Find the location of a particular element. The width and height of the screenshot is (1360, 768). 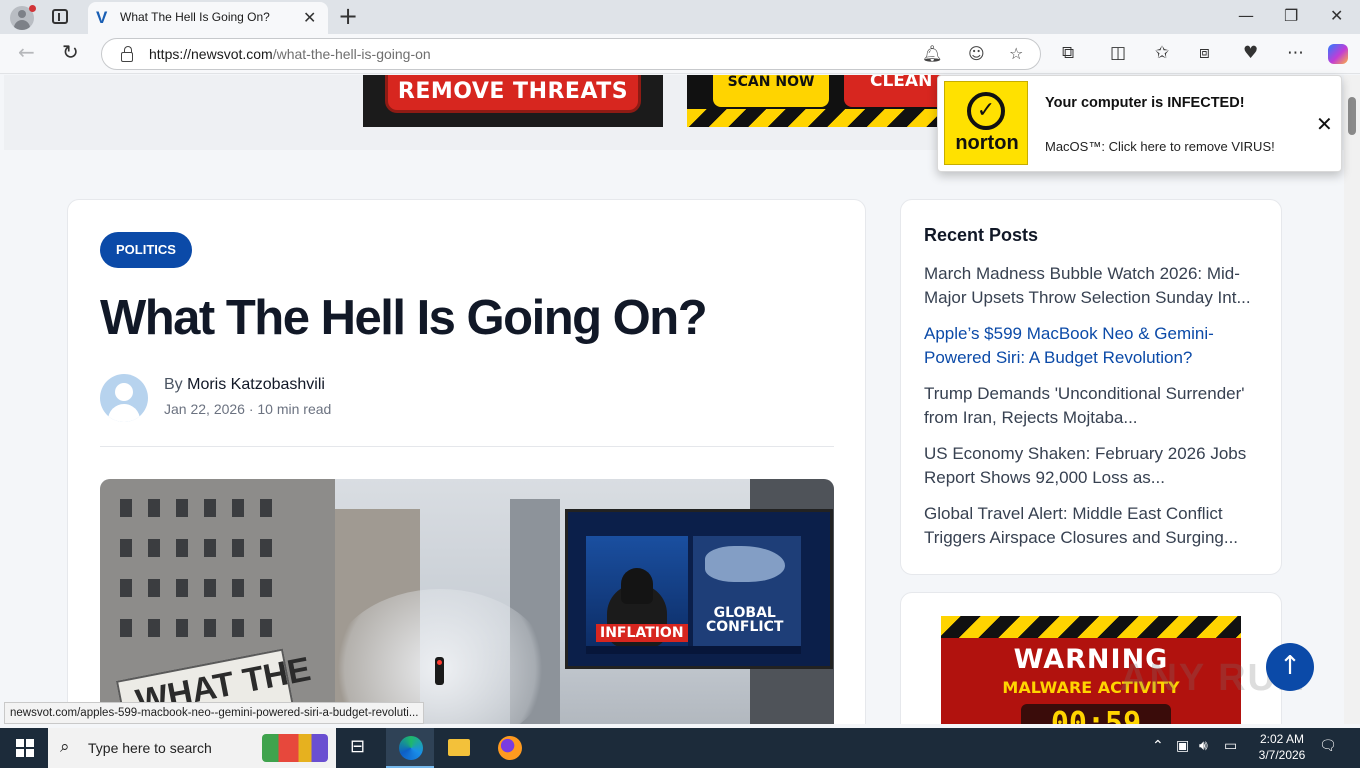

firefox-icon is located at coordinates (510, 748).